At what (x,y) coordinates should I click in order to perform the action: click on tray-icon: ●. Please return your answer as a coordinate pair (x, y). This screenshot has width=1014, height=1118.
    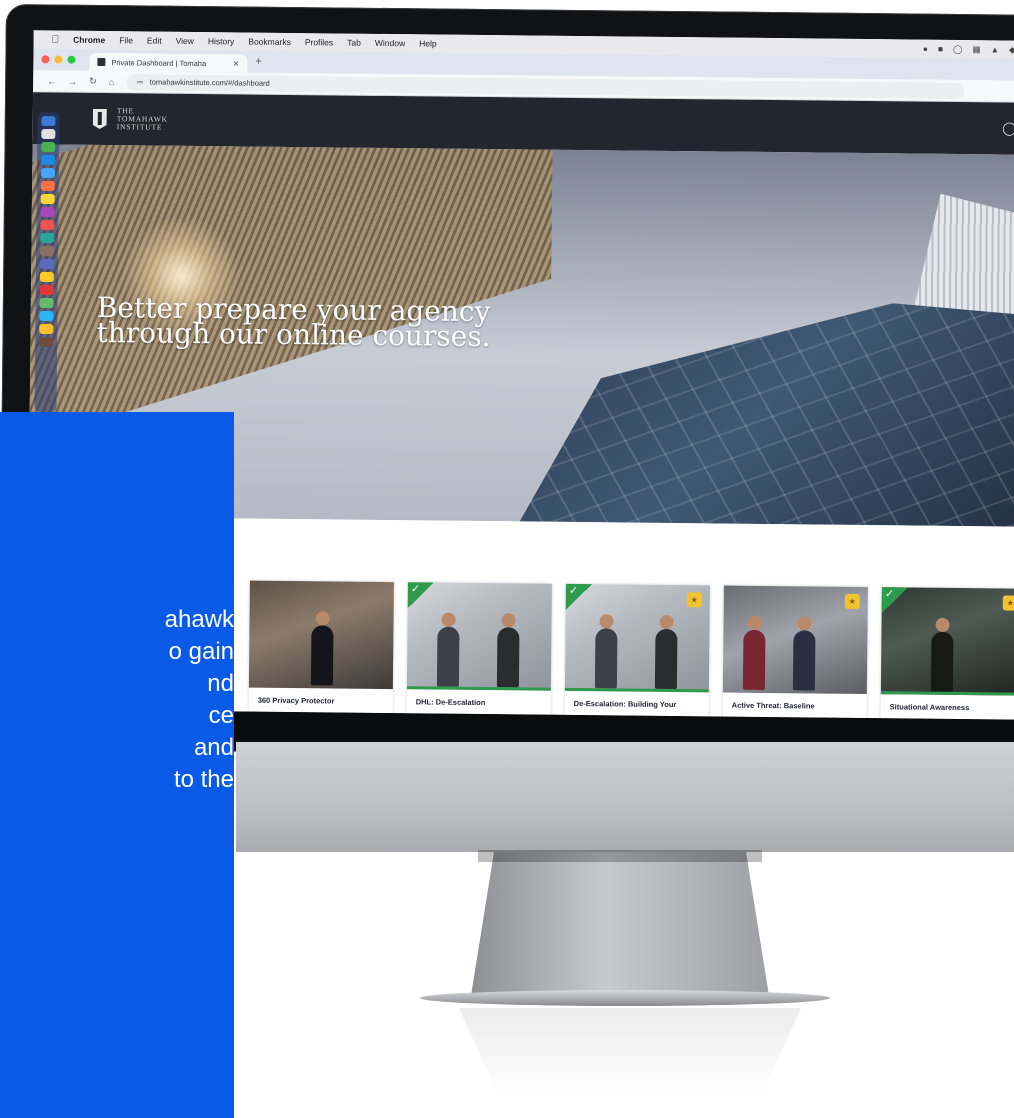
    Looking at the image, I should click on (925, 48).